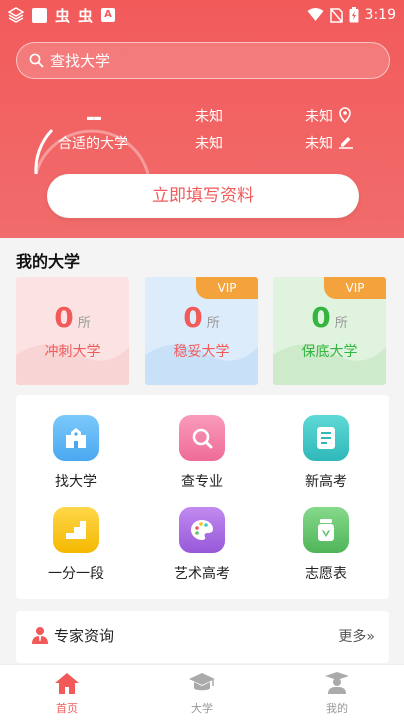  What do you see at coordinates (380, 15) in the screenshot?
I see `clock-time: 3:19` at bounding box center [380, 15].